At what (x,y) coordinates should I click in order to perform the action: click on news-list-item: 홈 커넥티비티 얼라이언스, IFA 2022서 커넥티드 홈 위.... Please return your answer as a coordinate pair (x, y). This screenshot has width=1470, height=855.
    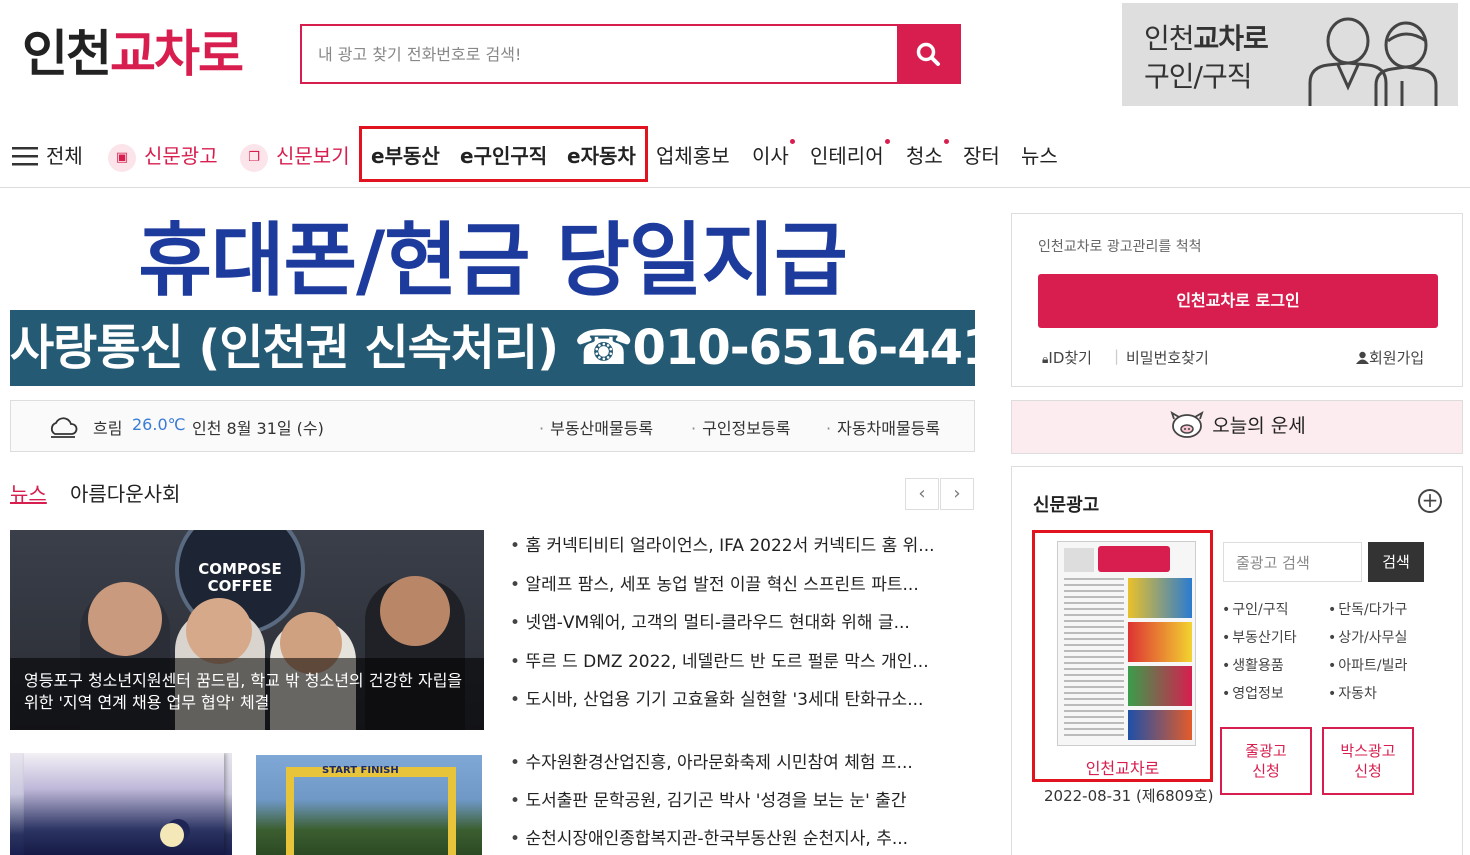
    Looking at the image, I should click on (742, 543).